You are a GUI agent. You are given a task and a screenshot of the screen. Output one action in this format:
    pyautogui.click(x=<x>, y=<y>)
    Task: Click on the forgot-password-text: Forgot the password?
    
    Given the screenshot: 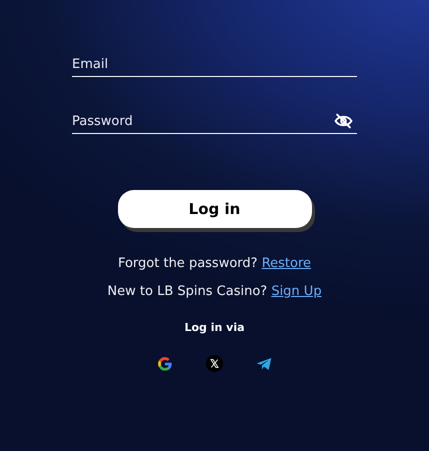 What is the action you would take?
    pyautogui.click(x=188, y=263)
    